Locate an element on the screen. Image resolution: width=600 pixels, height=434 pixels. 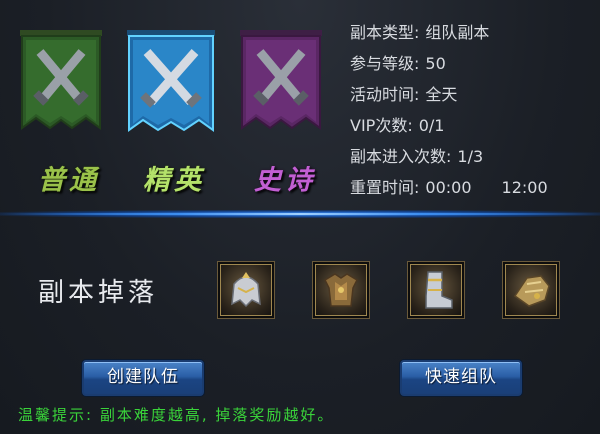
reset-value-2: 12:00 is located at coordinates (524, 187).